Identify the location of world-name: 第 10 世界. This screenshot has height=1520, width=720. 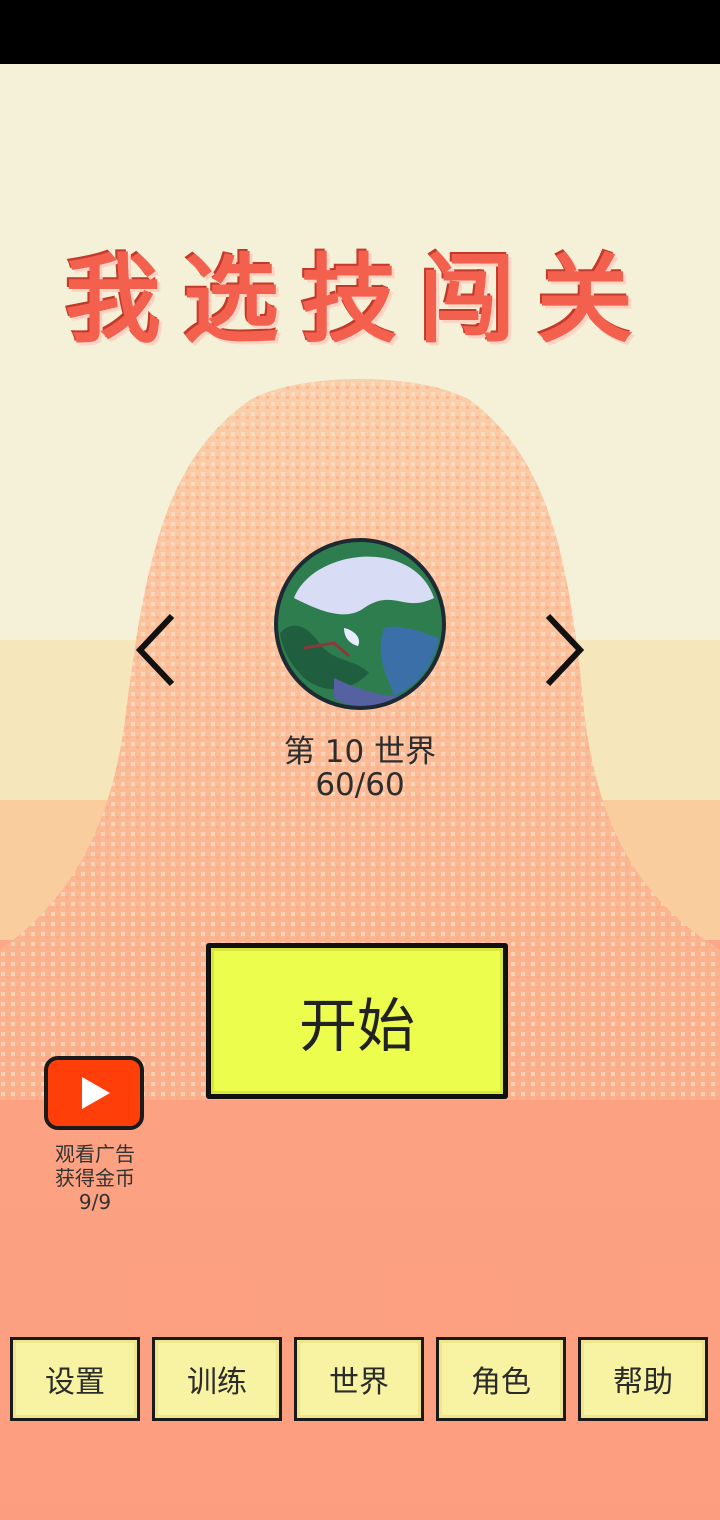
(360, 752).